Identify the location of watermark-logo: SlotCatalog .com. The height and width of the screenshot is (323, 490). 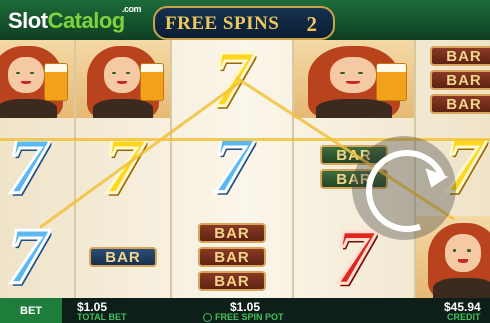
(75, 19).